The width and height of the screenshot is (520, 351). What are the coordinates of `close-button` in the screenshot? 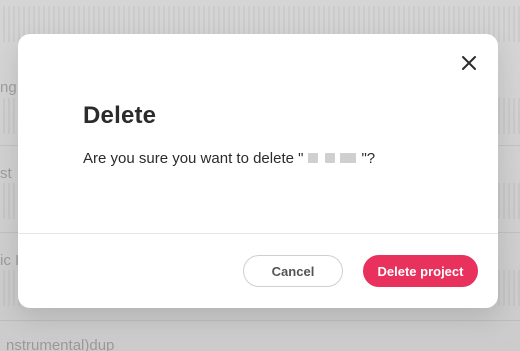 It's located at (469, 63).